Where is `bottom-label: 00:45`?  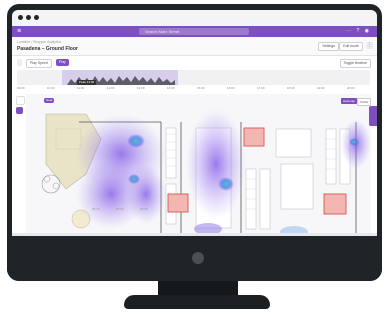 bottom-label: 00:45 is located at coordinates (144, 209).